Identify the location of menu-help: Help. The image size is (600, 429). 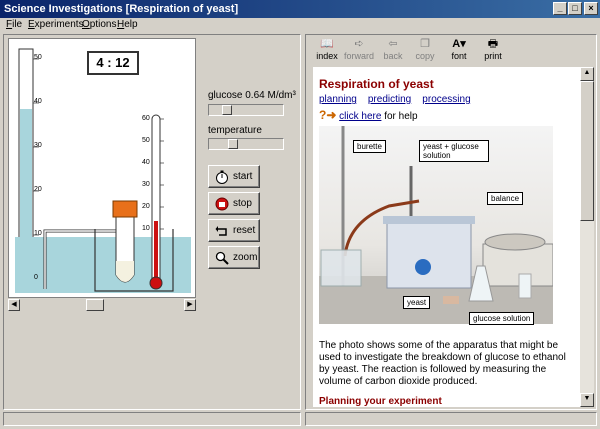
(127, 25).